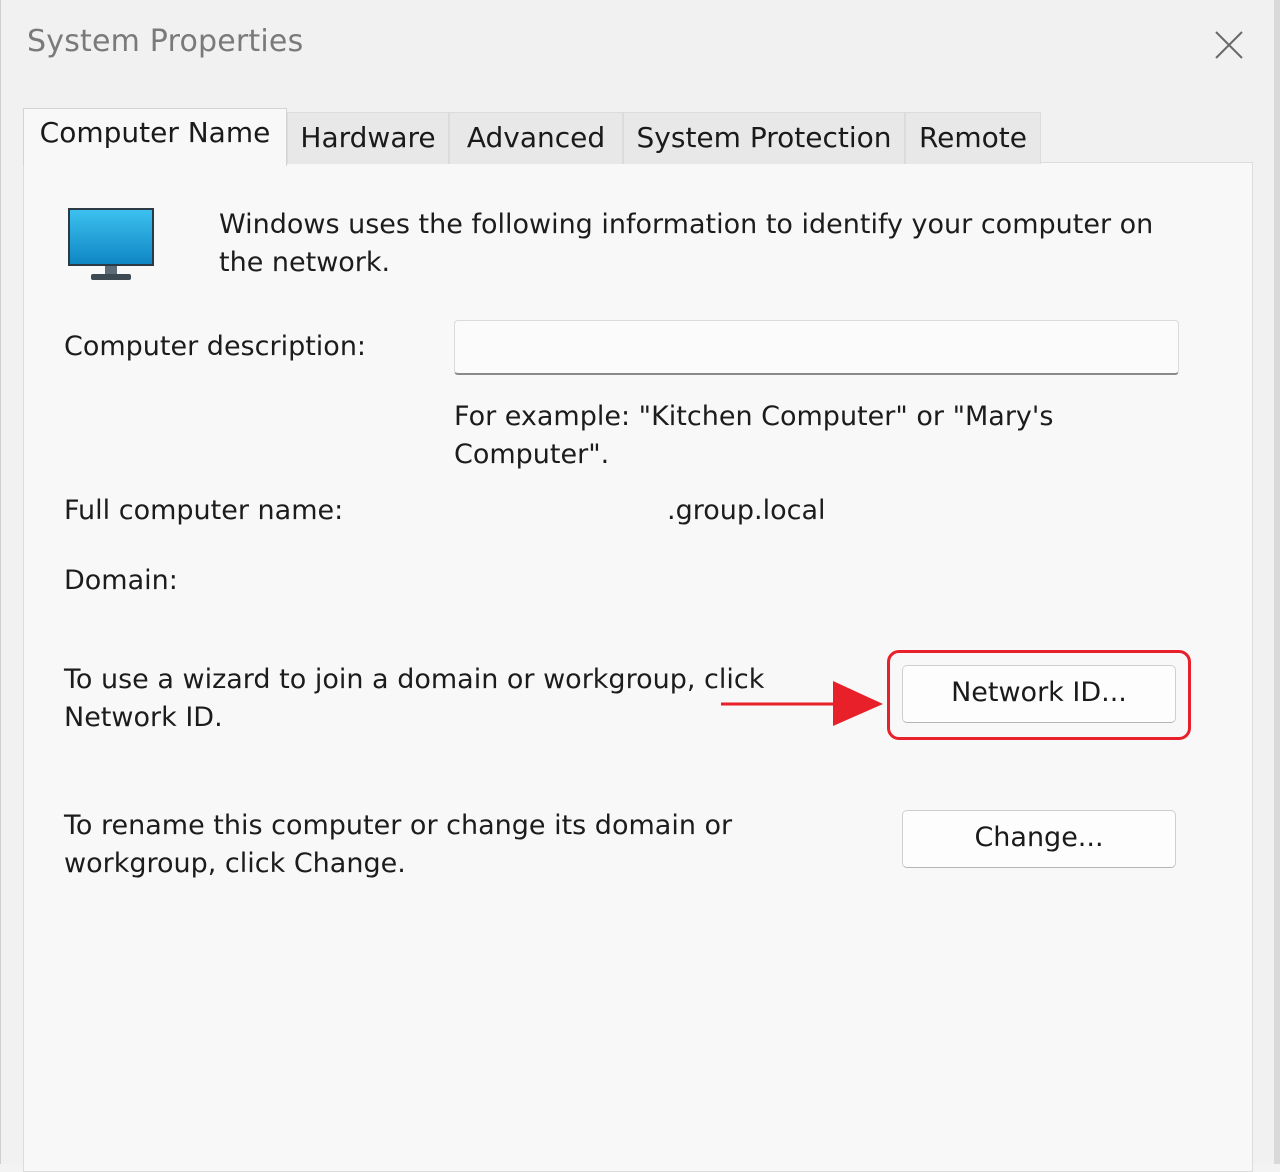 The height and width of the screenshot is (1172, 1280). I want to click on tab-advanced: Advanced, so click(536, 138).